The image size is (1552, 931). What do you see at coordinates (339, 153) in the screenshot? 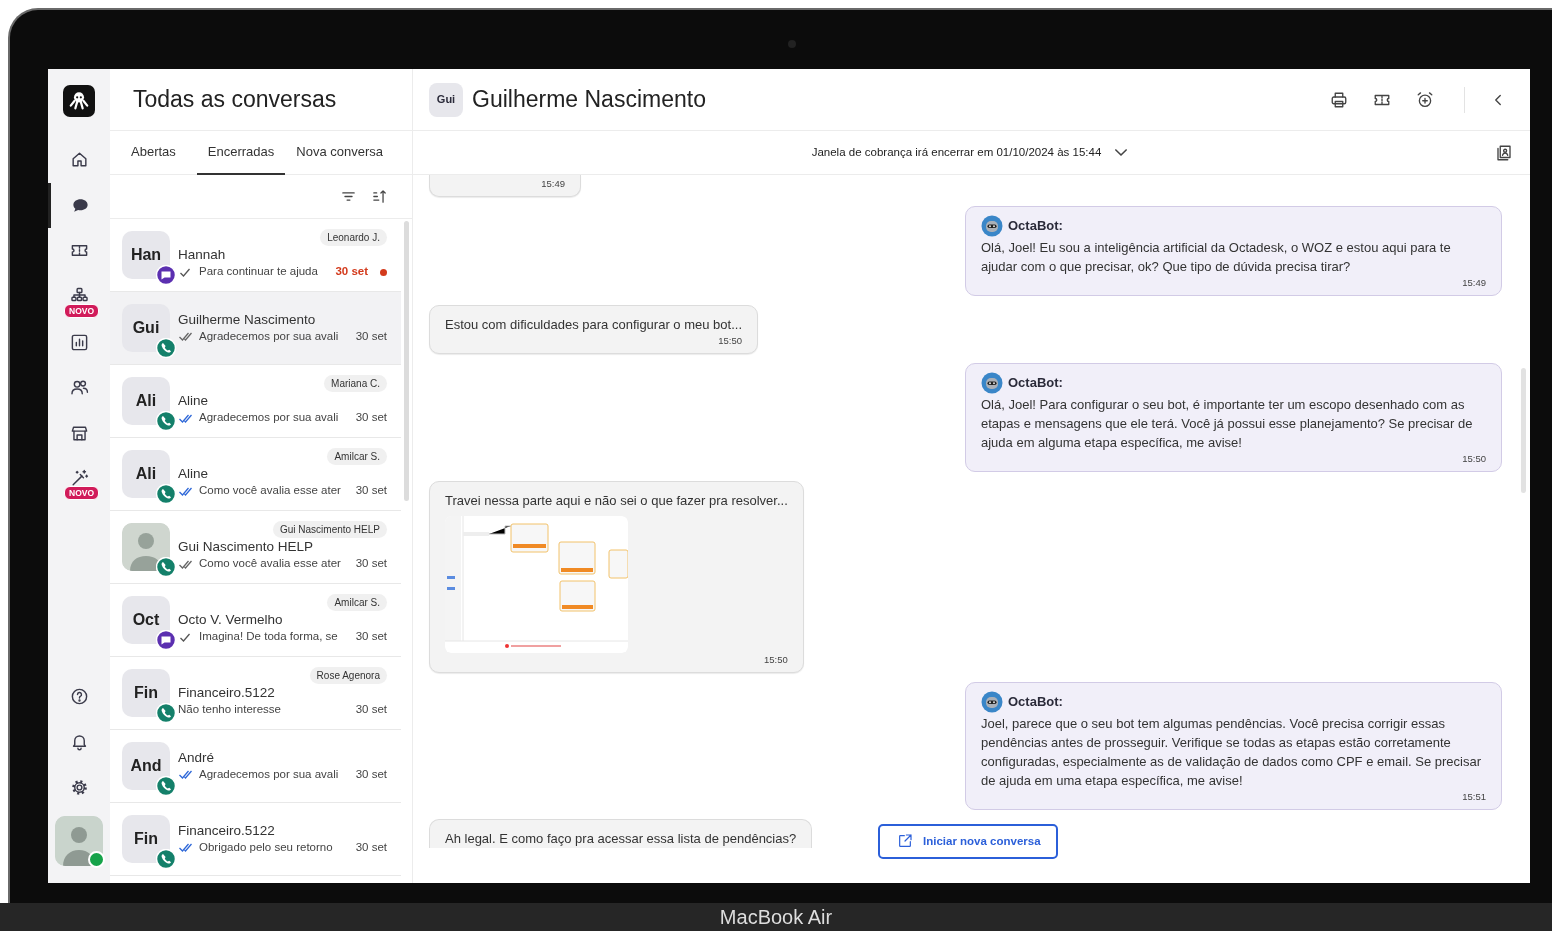
I see `tab: Nova conversa` at bounding box center [339, 153].